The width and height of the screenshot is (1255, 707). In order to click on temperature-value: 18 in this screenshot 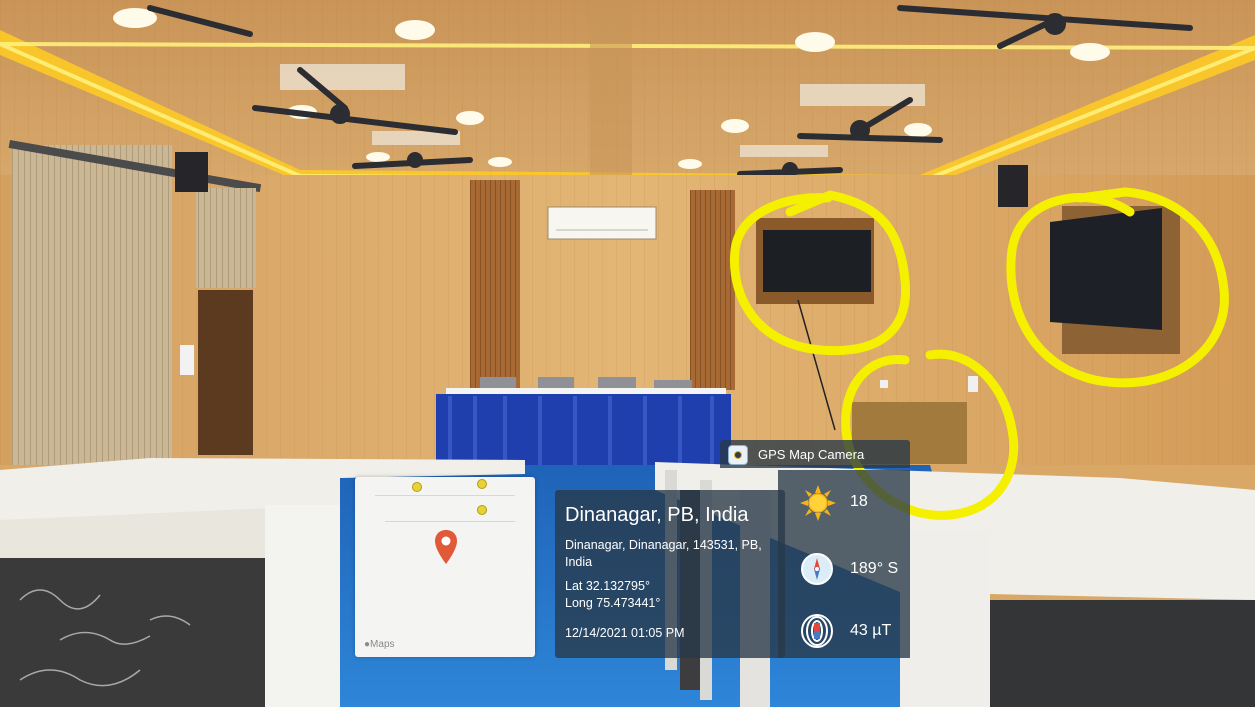, I will do `click(859, 501)`.